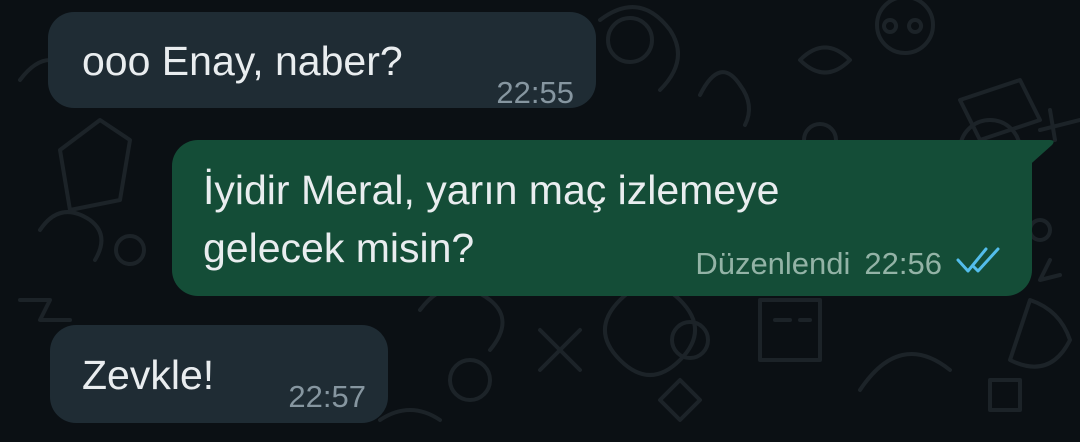 The image size is (1080, 442). Describe the element at coordinates (339, 248) in the screenshot. I see `message-text-line-2: gelecek misin?` at that location.